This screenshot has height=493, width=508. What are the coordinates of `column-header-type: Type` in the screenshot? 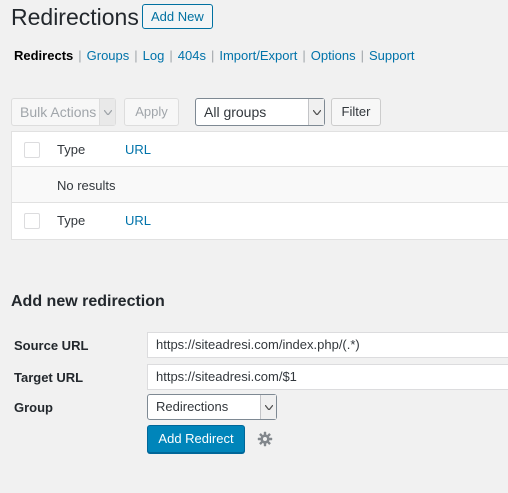 It's located at (71, 149).